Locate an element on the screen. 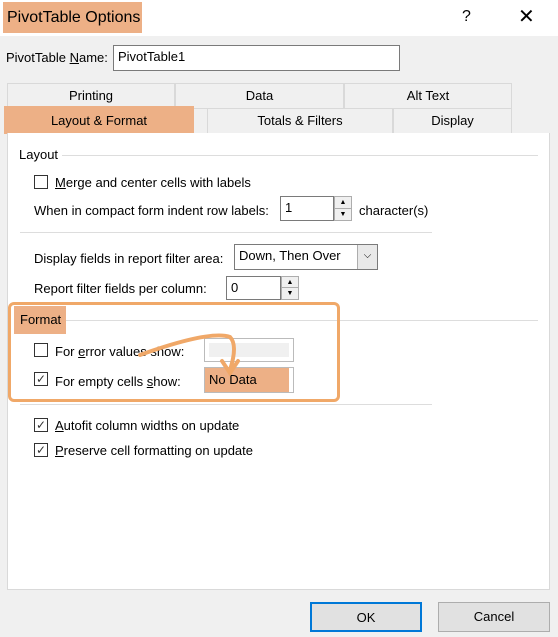 The image size is (558, 637). tab-layout-format: Layout & Format is located at coordinates (99, 120).